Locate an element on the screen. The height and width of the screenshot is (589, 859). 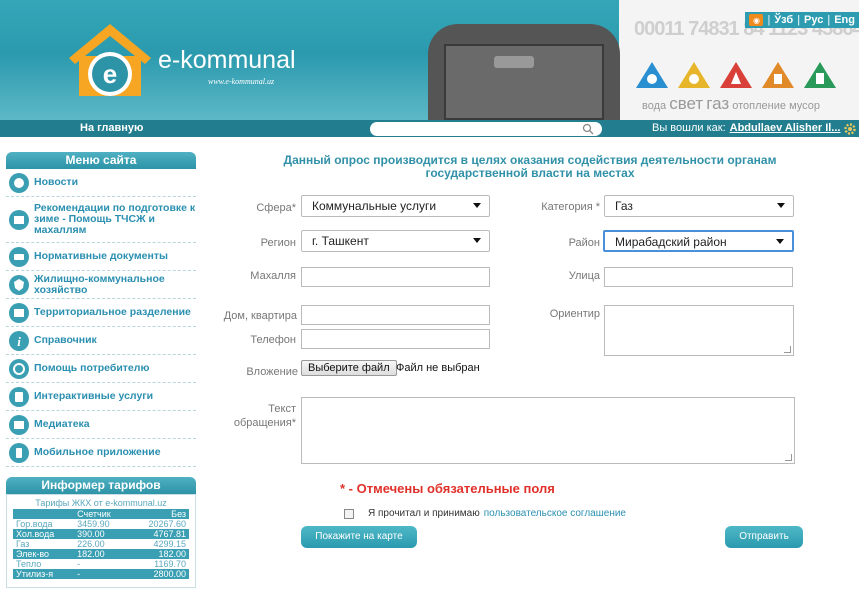
heating-icon is located at coordinates (778, 75).